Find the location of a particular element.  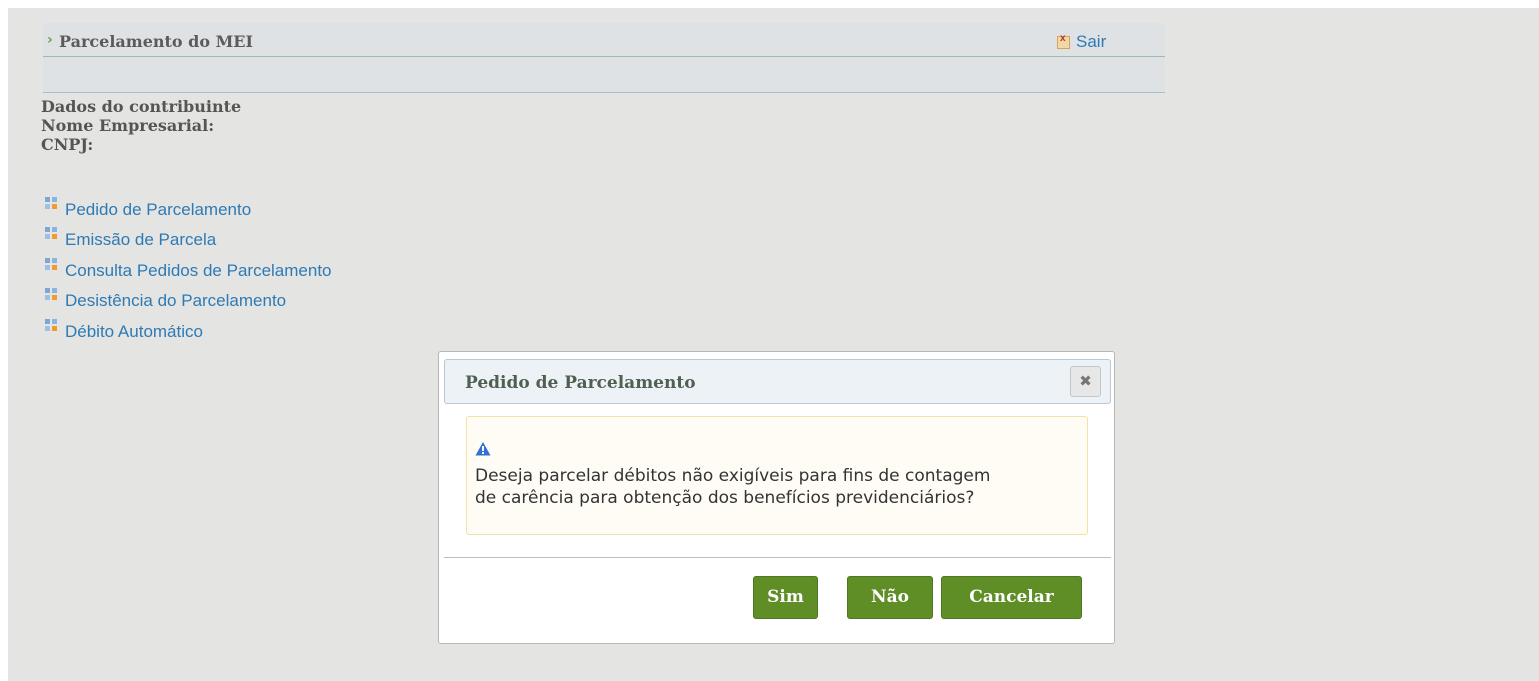

header-bar: › Parcelamento do MEI Sair is located at coordinates (604, 40).